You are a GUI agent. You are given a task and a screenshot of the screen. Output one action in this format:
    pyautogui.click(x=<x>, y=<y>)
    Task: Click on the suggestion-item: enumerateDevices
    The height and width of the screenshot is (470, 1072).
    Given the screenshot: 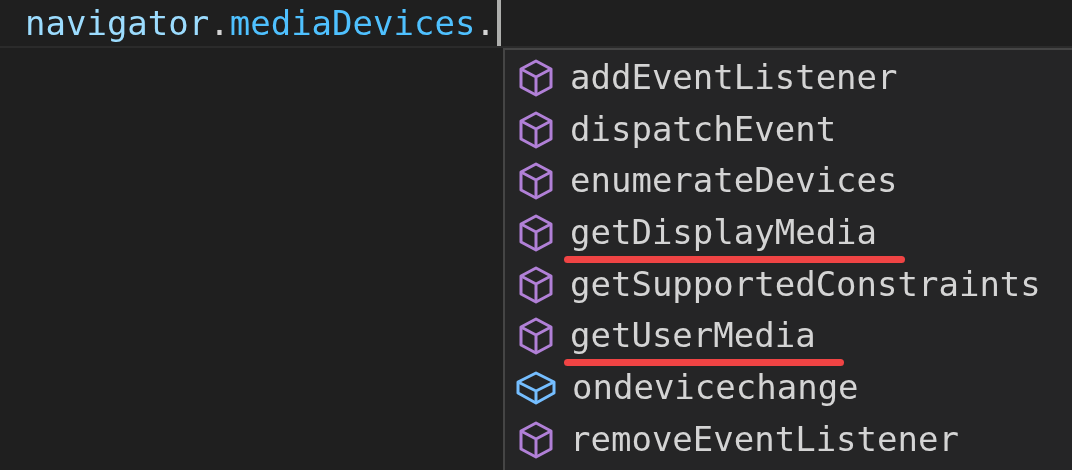 What is the action you would take?
    pyautogui.click(x=788, y=181)
    